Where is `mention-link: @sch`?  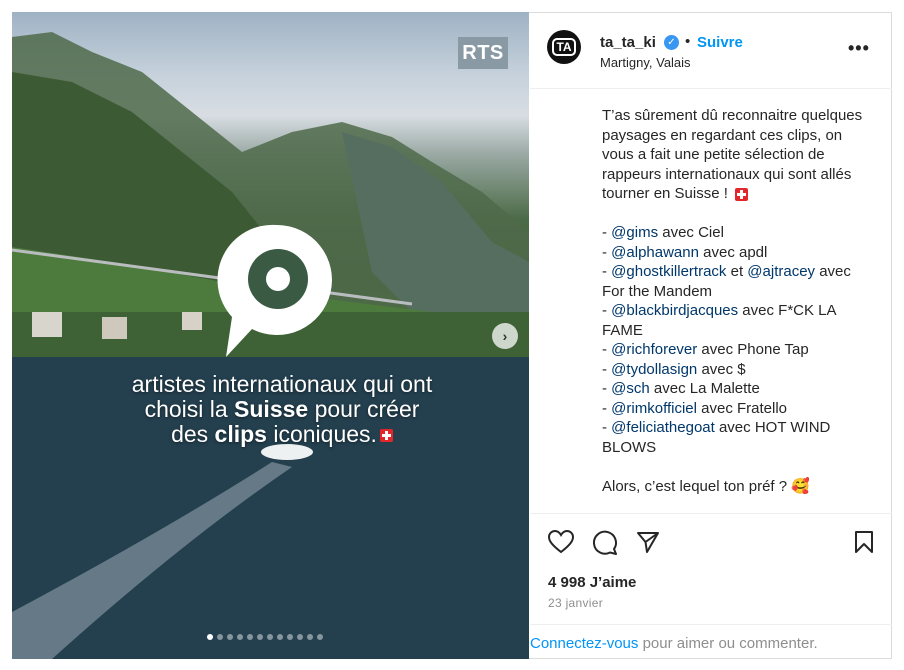
mention-link: @sch is located at coordinates (630, 388).